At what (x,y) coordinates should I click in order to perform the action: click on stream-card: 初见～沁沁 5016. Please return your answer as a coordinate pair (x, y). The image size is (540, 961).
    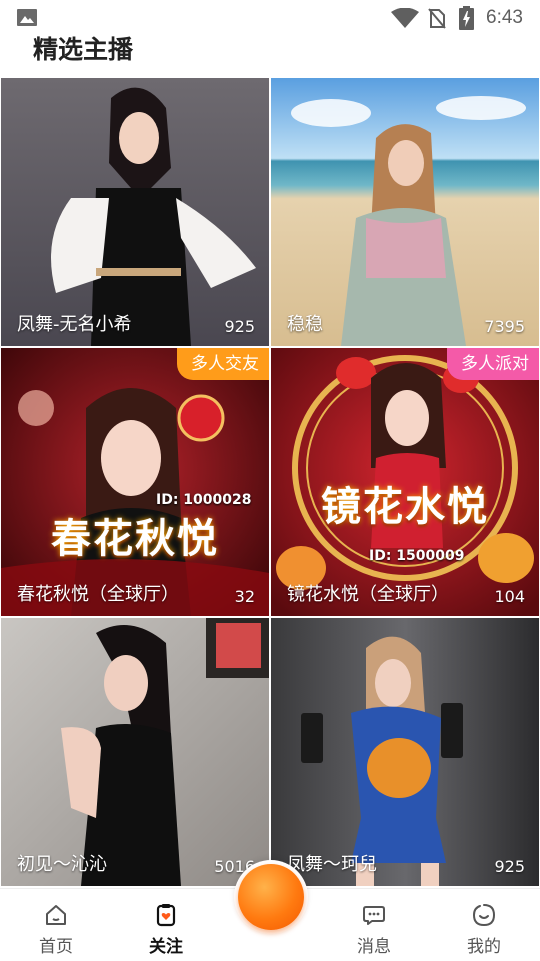
    Looking at the image, I should click on (135, 752).